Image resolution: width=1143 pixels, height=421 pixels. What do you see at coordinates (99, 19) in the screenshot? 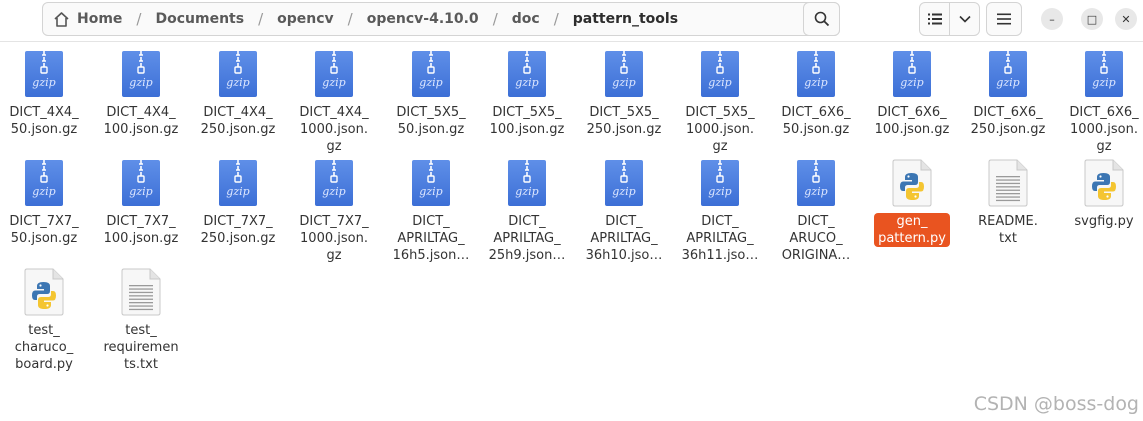
I see `breadcrumb-home: Home` at bounding box center [99, 19].